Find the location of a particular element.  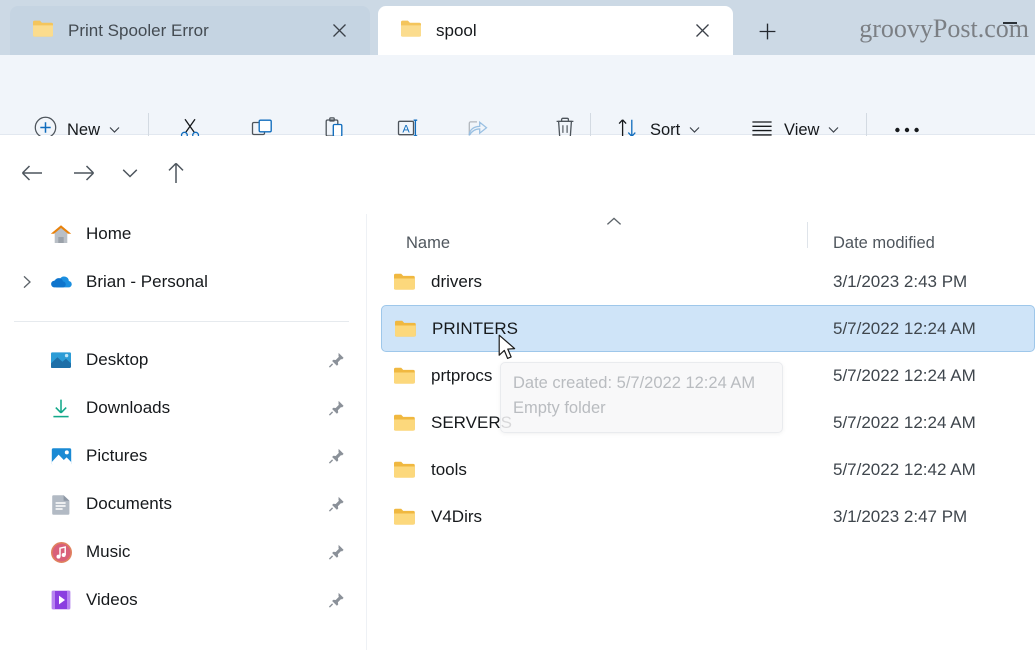

svg-text: A is located at coordinates (406, 129).